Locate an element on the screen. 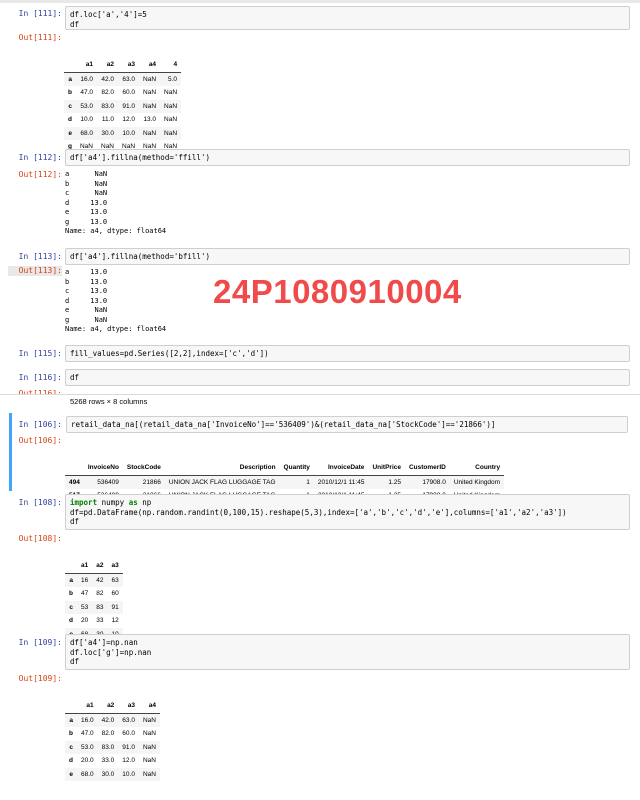 This screenshot has height=800, width=640. table-row: b 47 82 60 is located at coordinates (94, 594).